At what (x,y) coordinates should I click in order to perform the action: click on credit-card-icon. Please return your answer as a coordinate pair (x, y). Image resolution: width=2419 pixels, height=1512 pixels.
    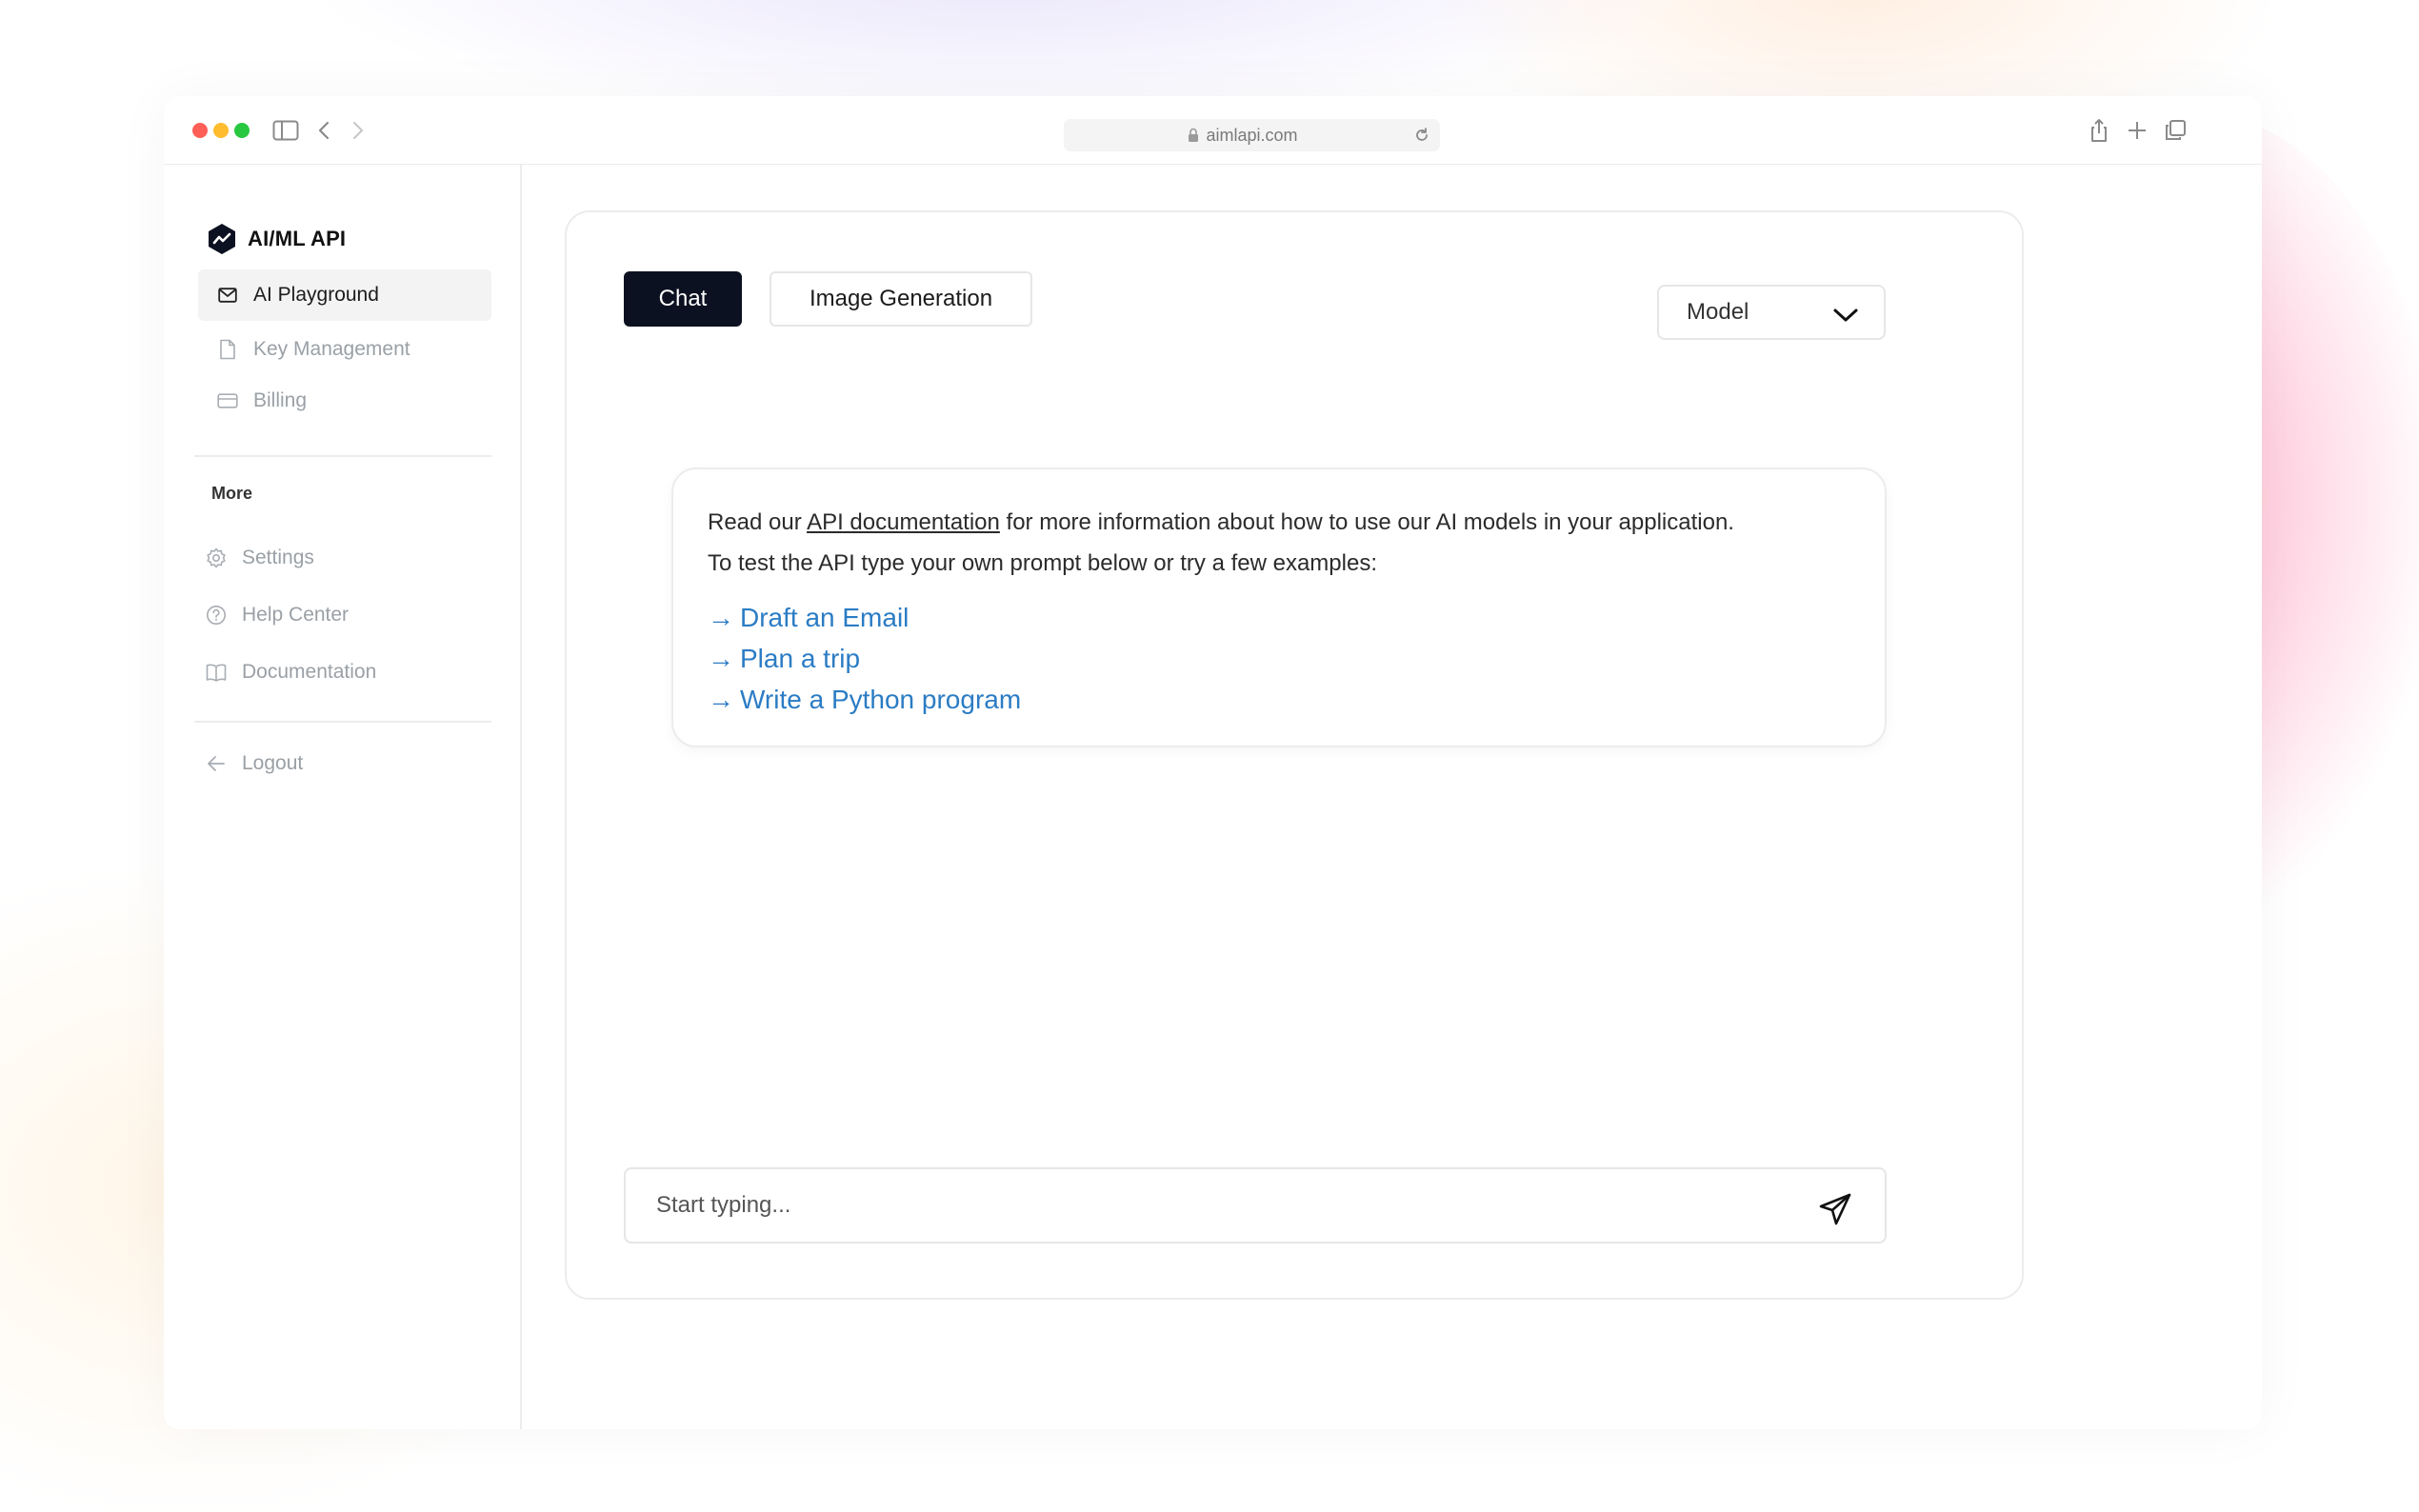
    Looking at the image, I should click on (227, 400).